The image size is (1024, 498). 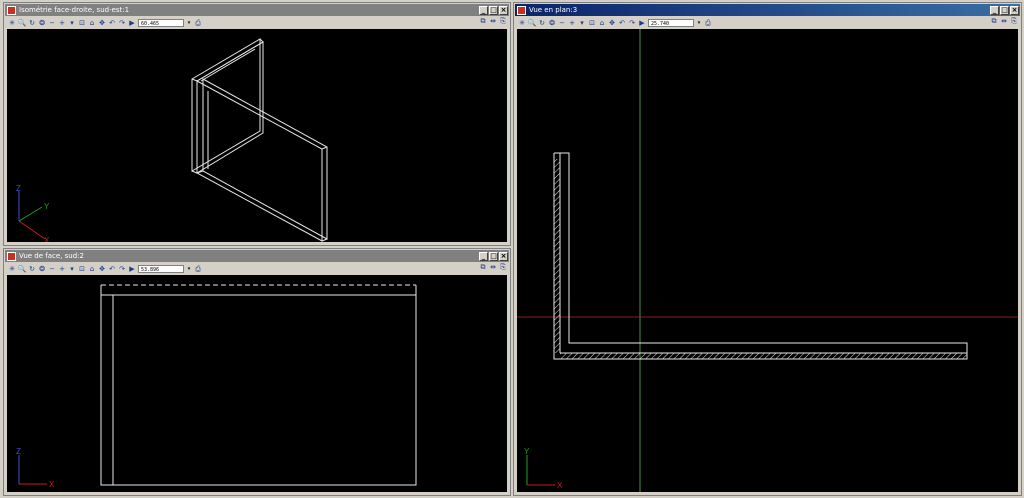 What do you see at coordinates (51, 256) in the screenshot?
I see `window-title: Vue de face, sud:2` at bounding box center [51, 256].